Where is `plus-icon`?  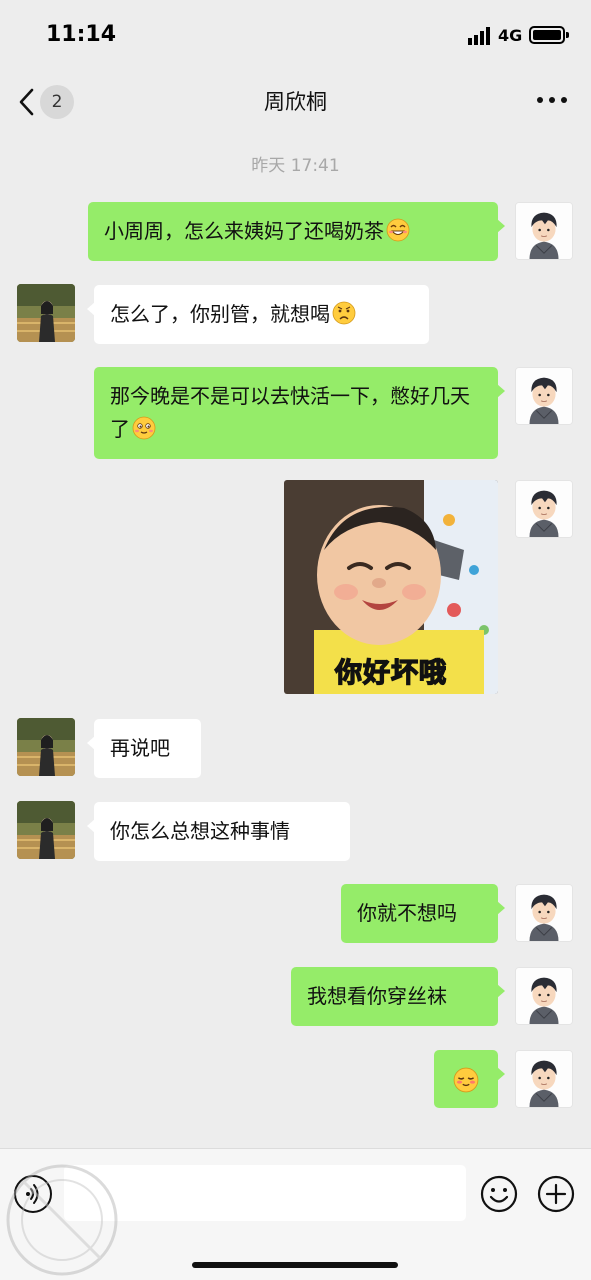
plus-icon is located at coordinates (556, 1194).